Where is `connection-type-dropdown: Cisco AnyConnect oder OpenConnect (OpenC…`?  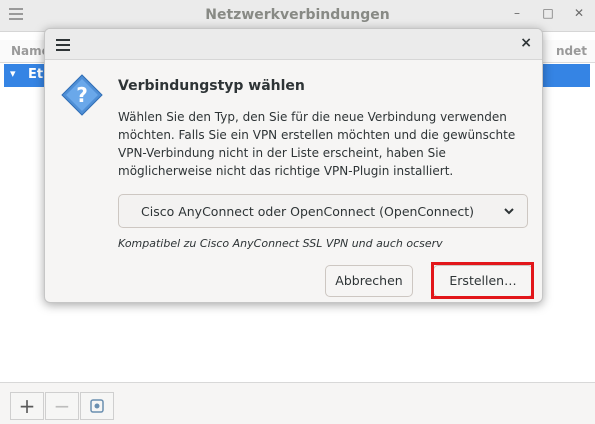 connection-type-dropdown: Cisco AnyConnect oder OpenConnect (OpenC… is located at coordinates (323, 211).